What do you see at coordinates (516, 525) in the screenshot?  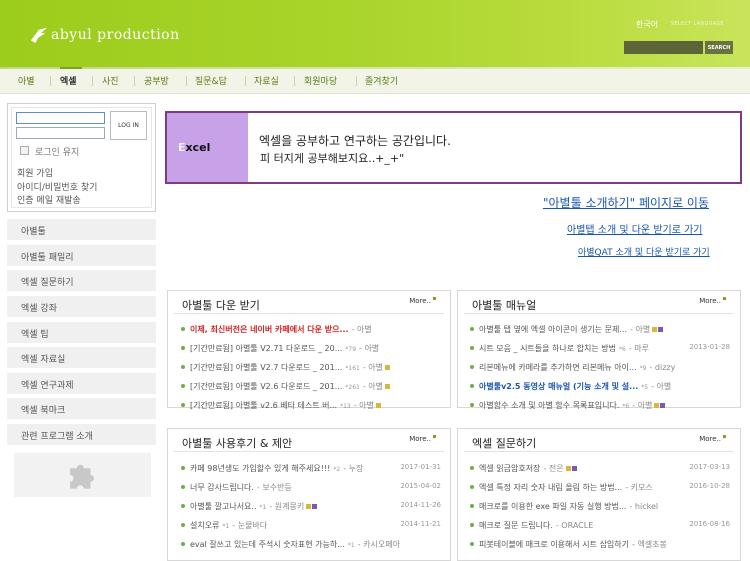 I see `post-title: 매크로 질문 드립니다.` at bounding box center [516, 525].